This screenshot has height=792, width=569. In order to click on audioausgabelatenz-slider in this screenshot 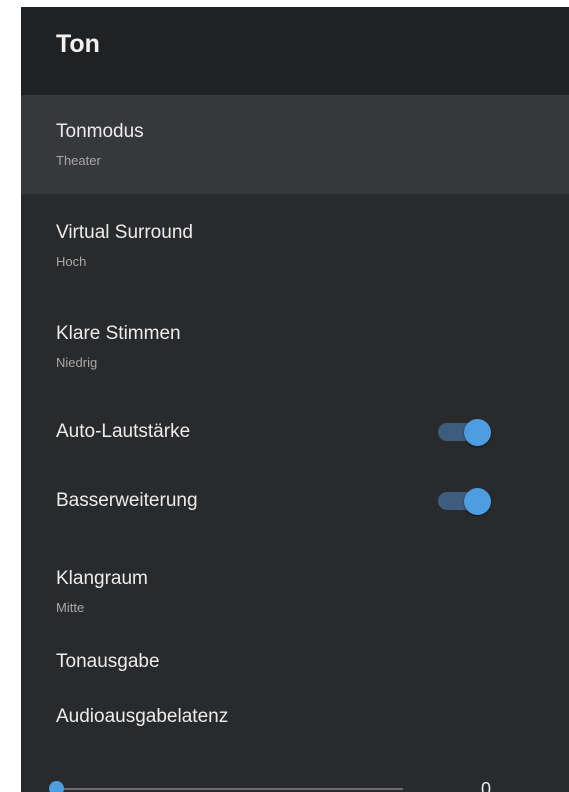, I will do `click(229, 786)`.